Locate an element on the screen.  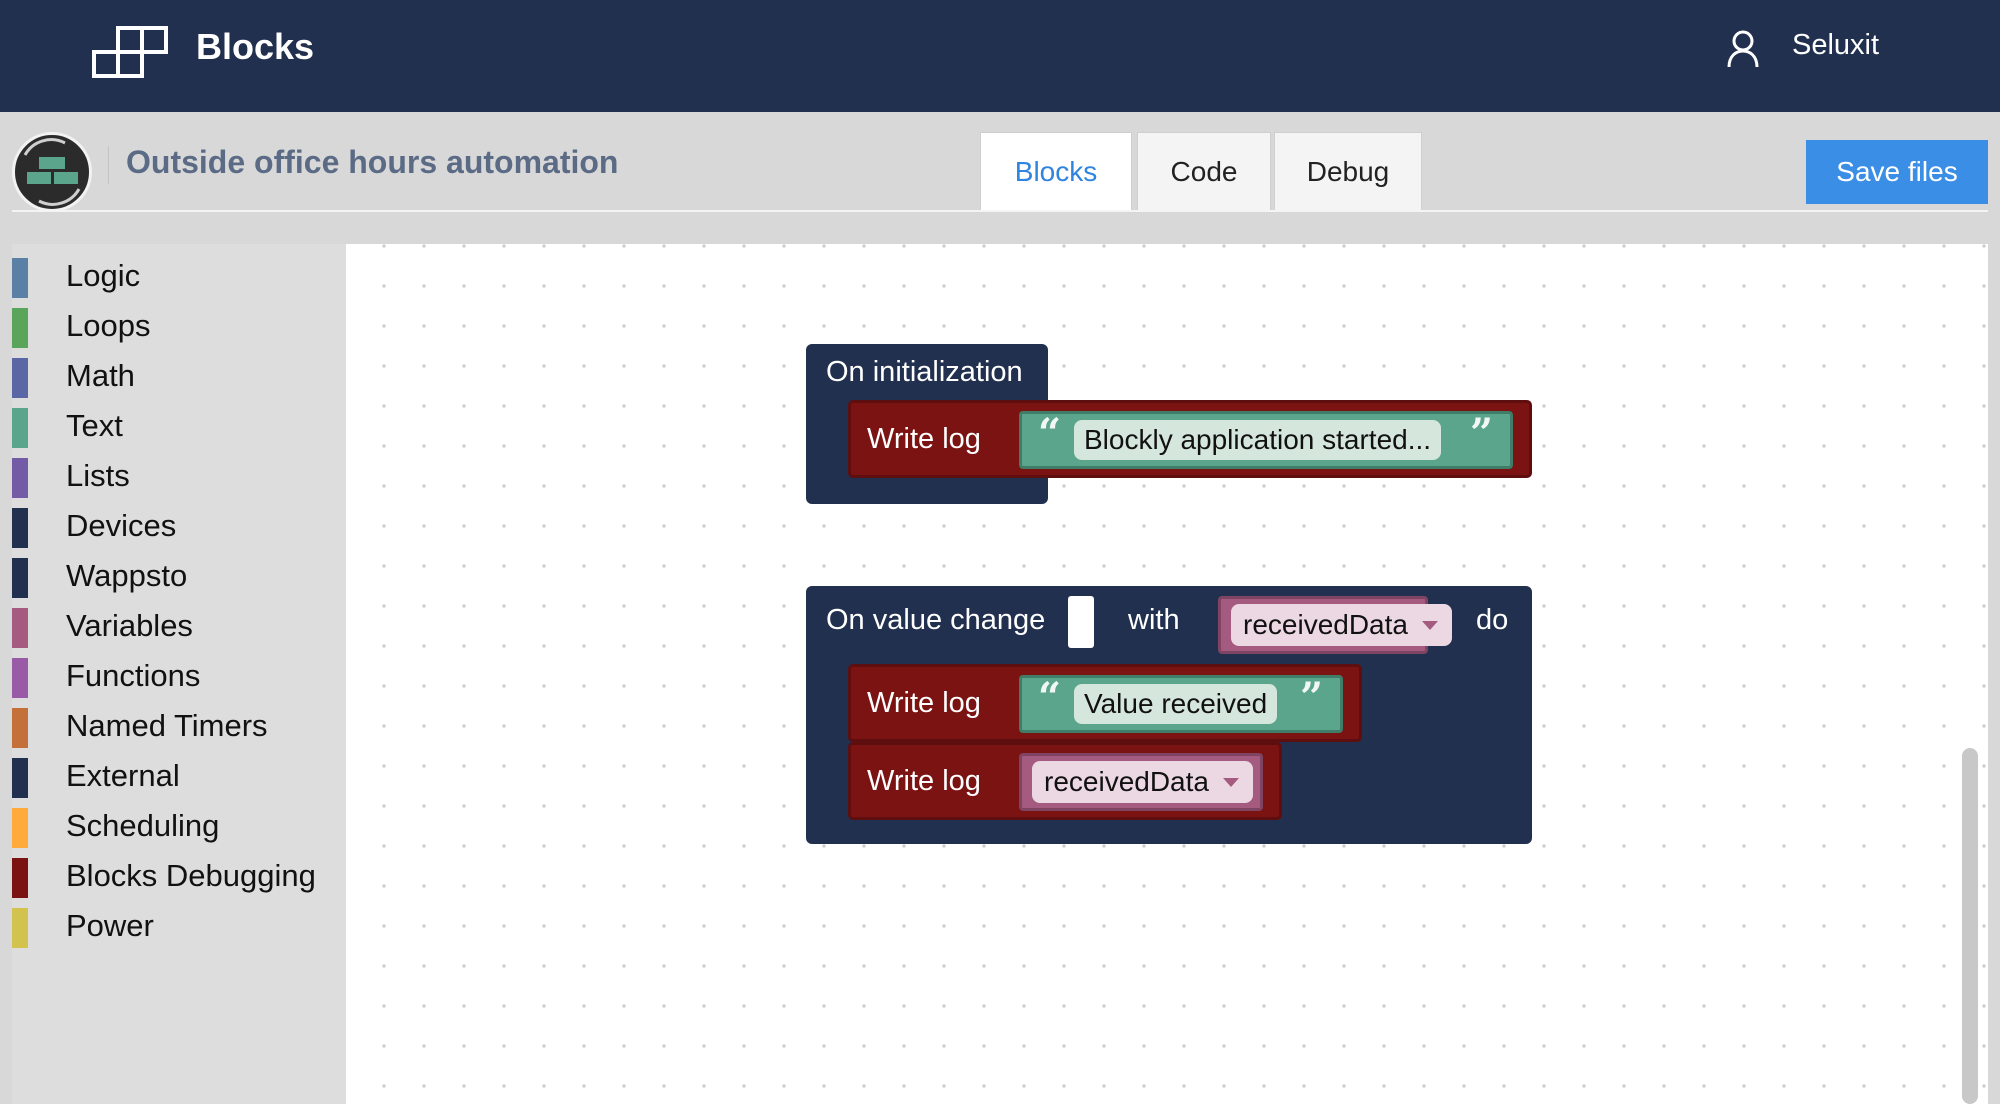
category-devices: Devices is located at coordinates (179, 525).